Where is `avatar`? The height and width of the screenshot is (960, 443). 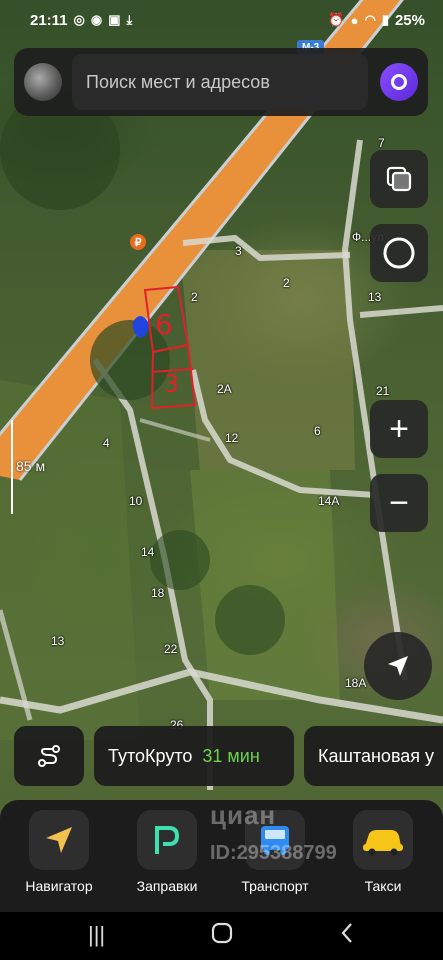
avatar is located at coordinates (43, 82).